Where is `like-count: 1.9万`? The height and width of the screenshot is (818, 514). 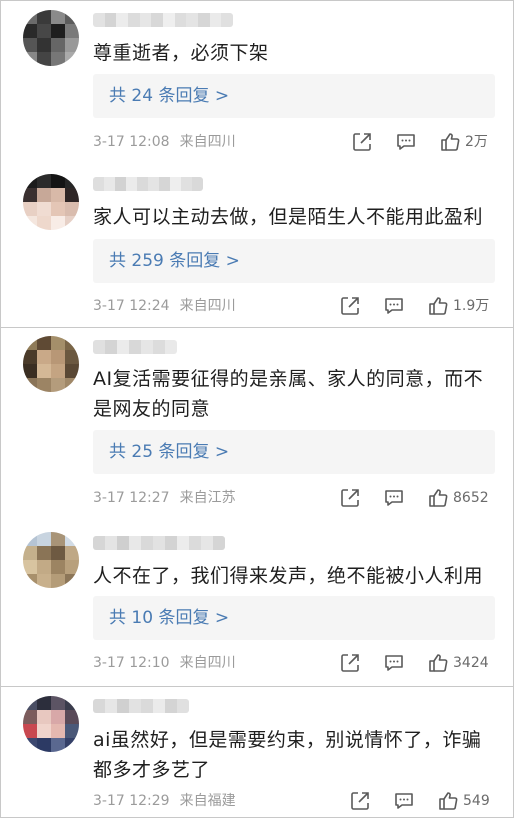
like-count: 1.9万 is located at coordinates (471, 306).